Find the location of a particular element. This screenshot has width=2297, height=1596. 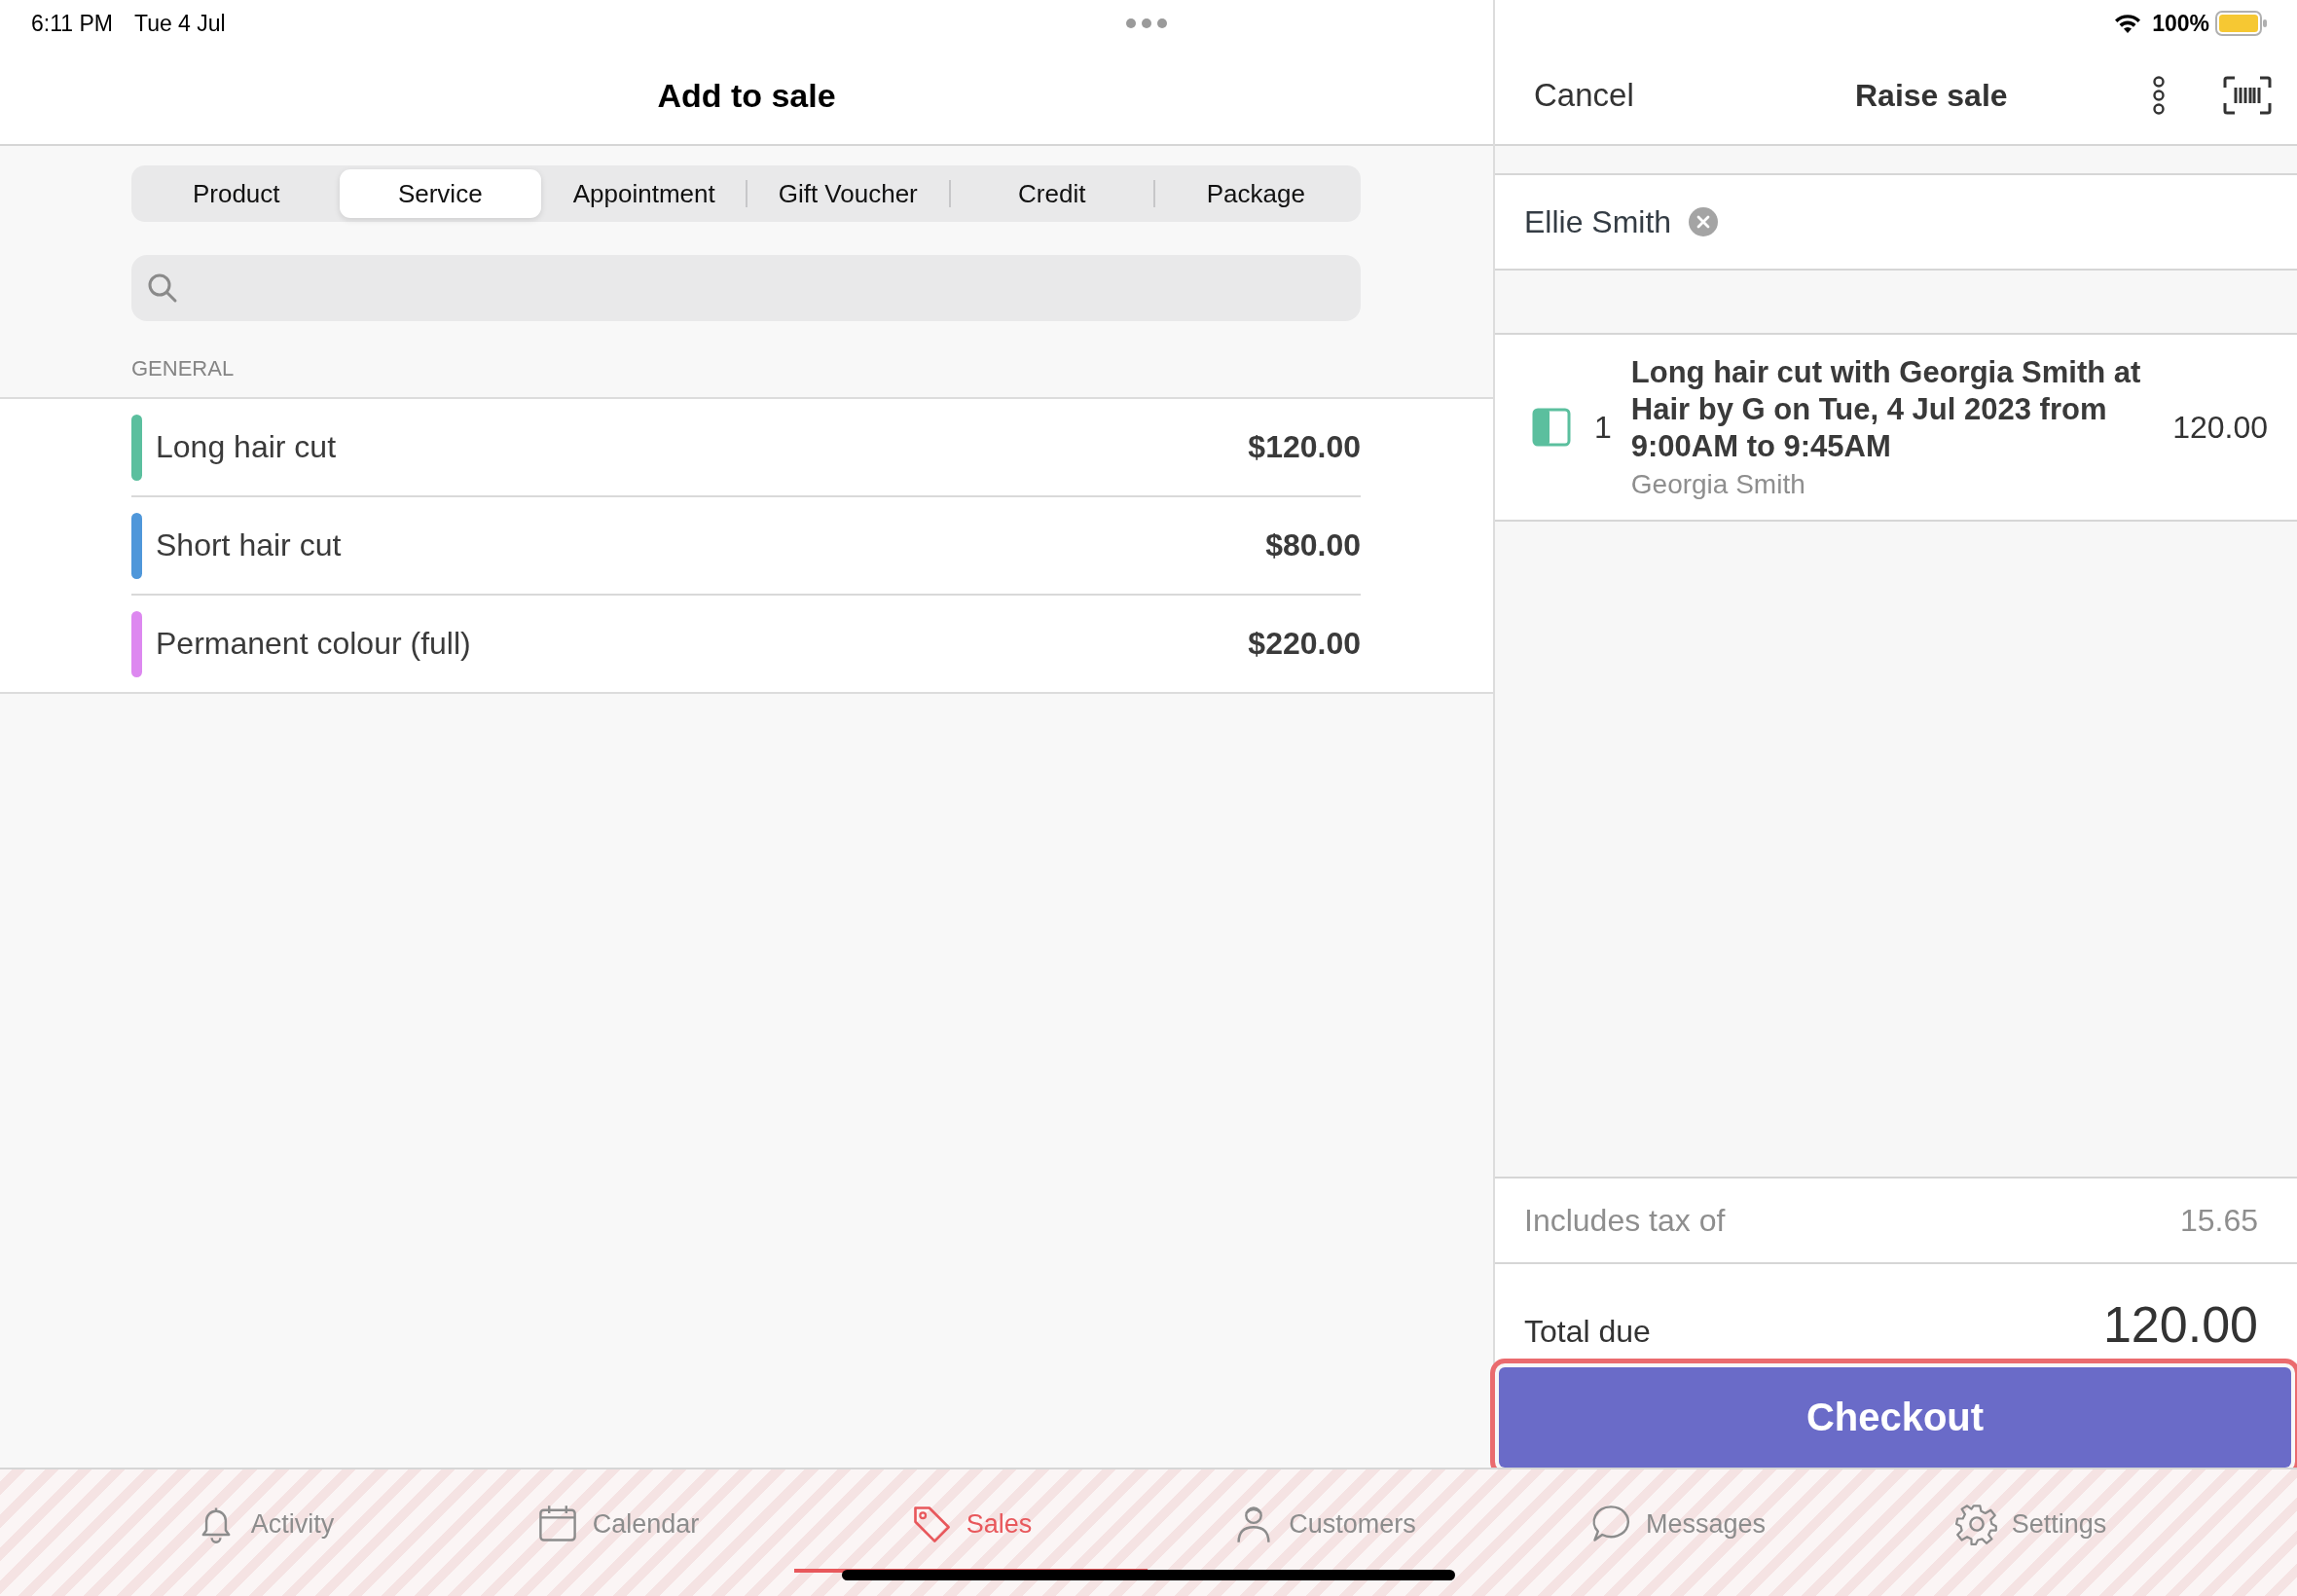

segment-tab: Service is located at coordinates (440, 194).